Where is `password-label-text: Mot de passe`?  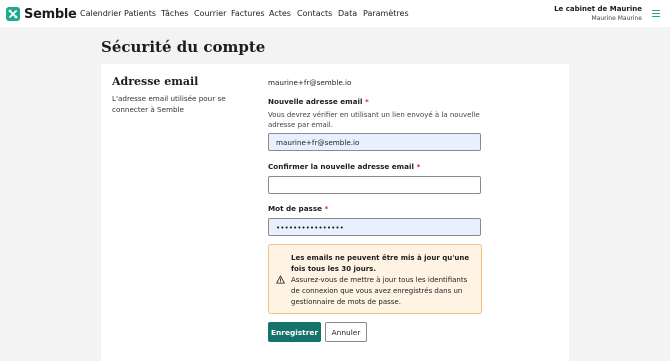
password-label-text: Mot de passe is located at coordinates (295, 208).